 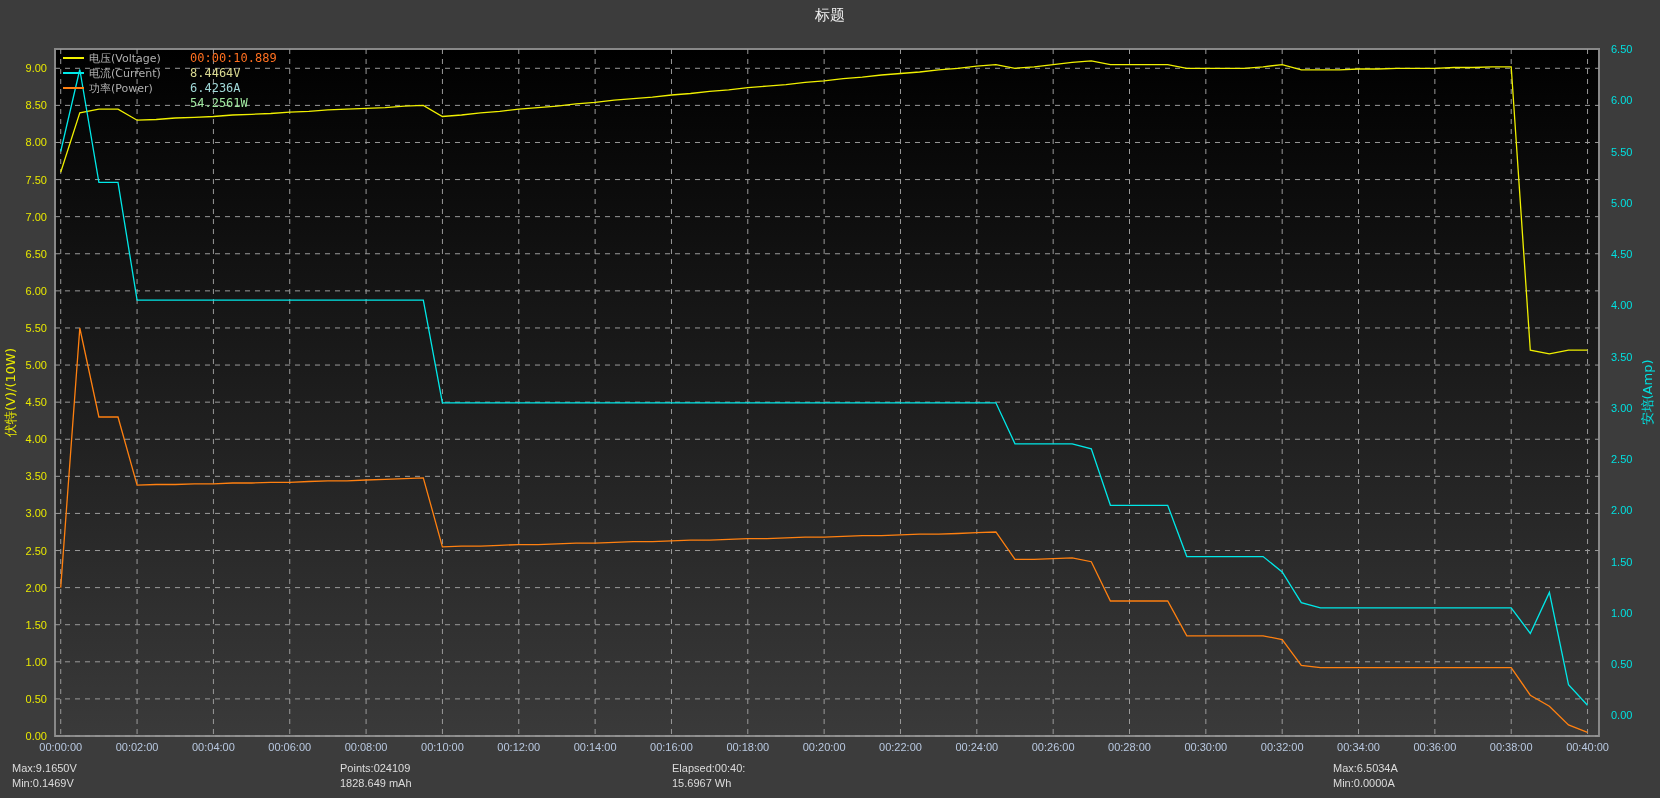 What do you see at coordinates (36, 142) in the screenshot?
I see `axis-tick-label: 8.00` at bounding box center [36, 142].